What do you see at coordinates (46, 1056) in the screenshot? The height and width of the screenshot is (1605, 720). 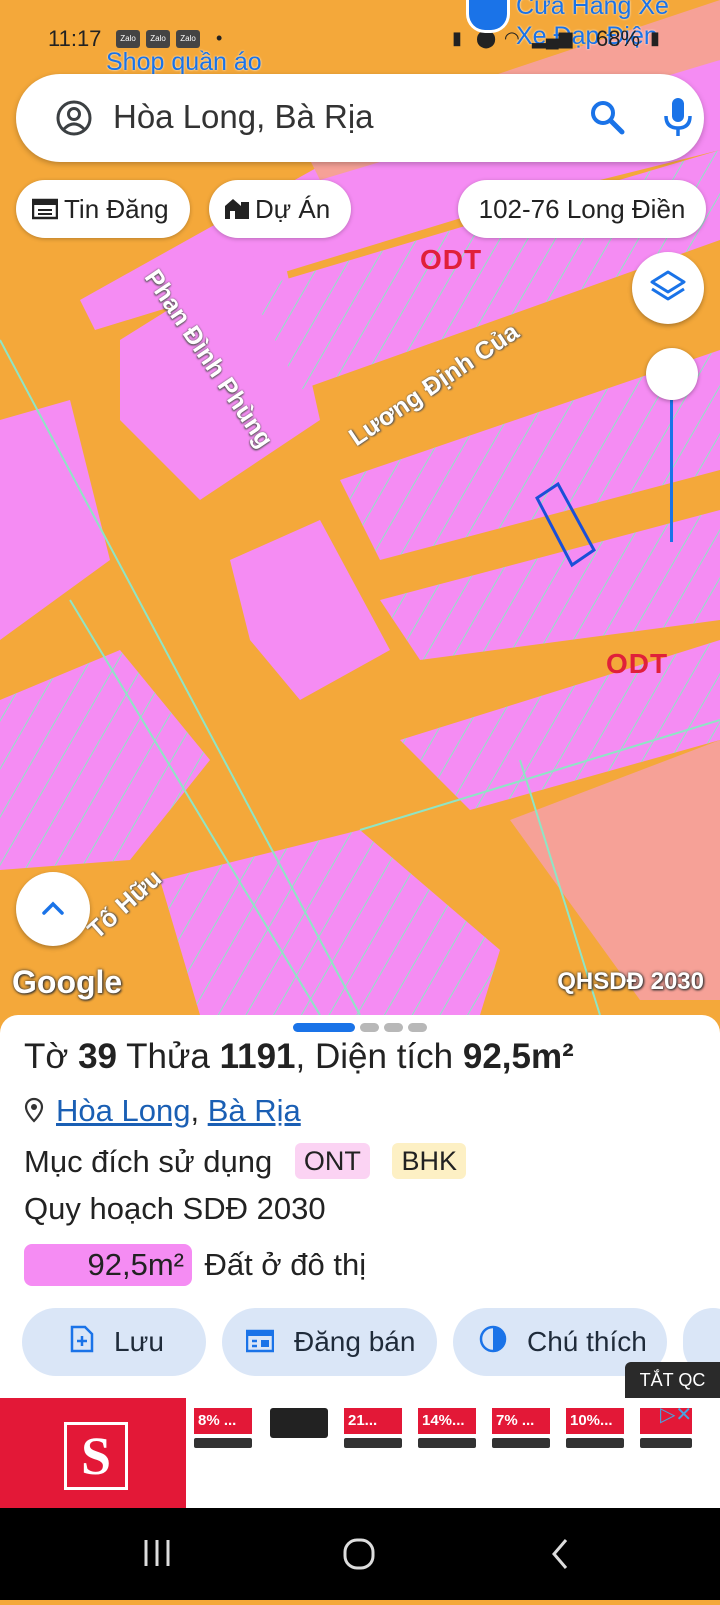 I see `sheet-word: Tờ` at bounding box center [46, 1056].